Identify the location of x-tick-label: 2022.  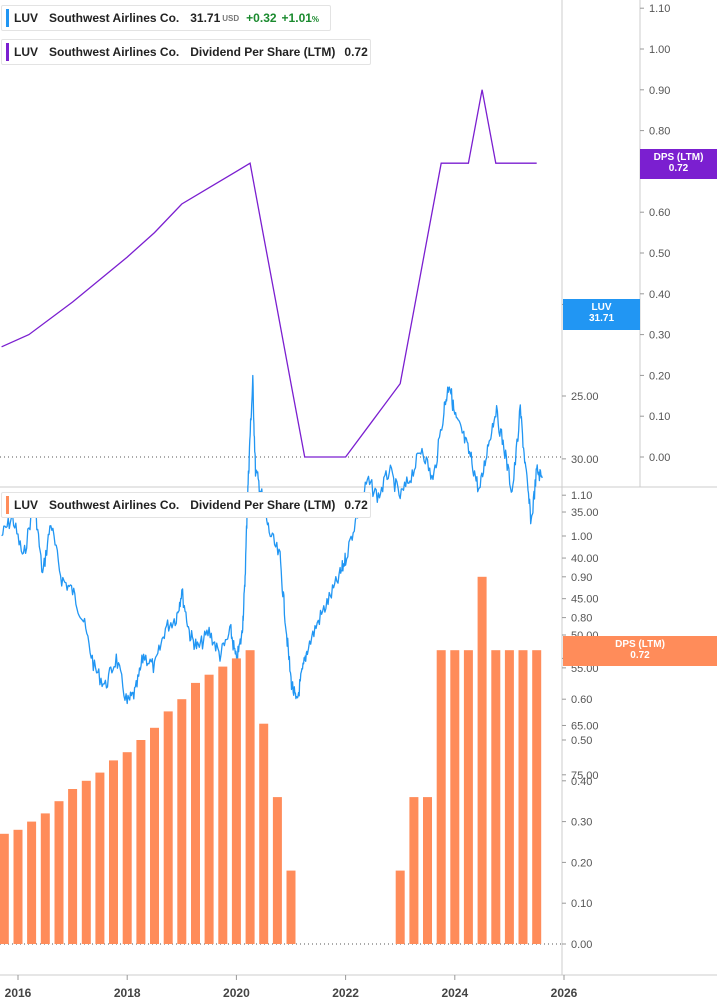
(345, 993).